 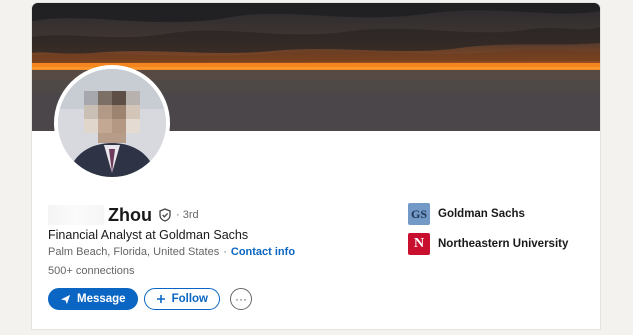 I want to click on contact-info-link: Contact info, so click(x=263, y=252).